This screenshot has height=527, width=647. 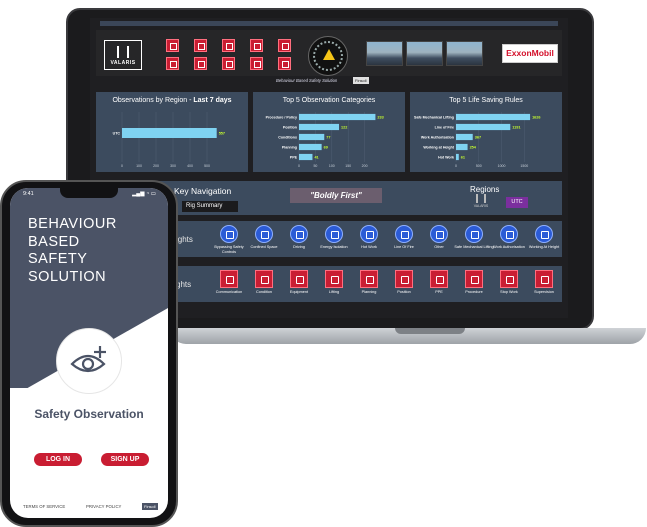 What do you see at coordinates (536, 117) in the screenshot?
I see `data-label: 1626` at bounding box center [536, 117].